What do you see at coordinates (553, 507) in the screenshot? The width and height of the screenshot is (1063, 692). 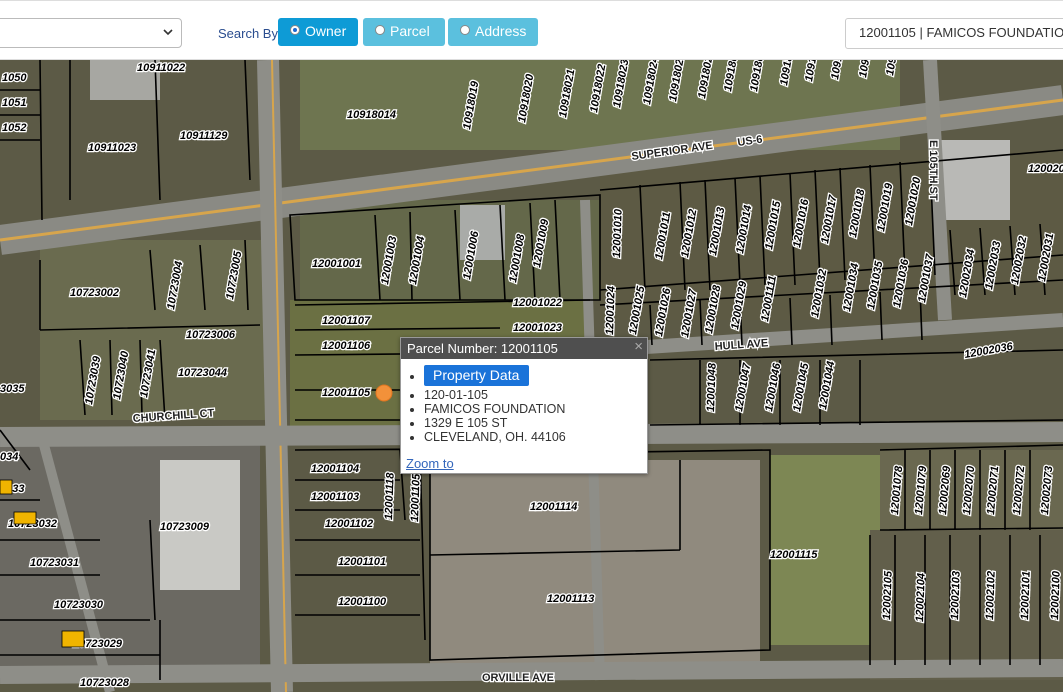 I see `parcel-label: 12001114` at bounding box center [553, 507].